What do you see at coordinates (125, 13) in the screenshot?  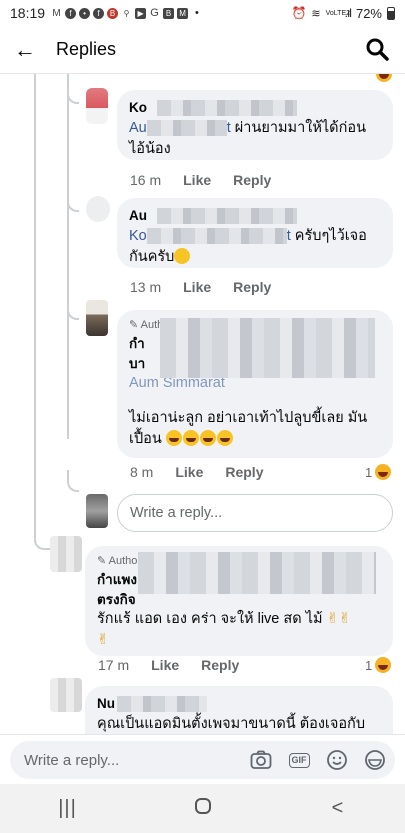 I see `notification-icons: M f • f B ⚲ ▶ G B M •` at bounding box center [125, 13].